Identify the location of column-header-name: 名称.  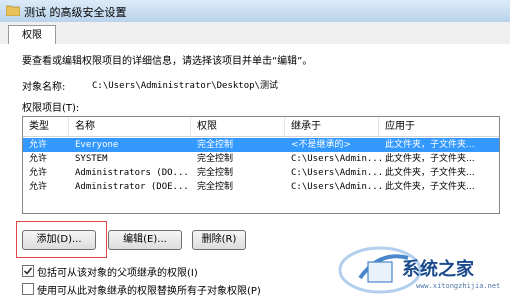
(130, 126).